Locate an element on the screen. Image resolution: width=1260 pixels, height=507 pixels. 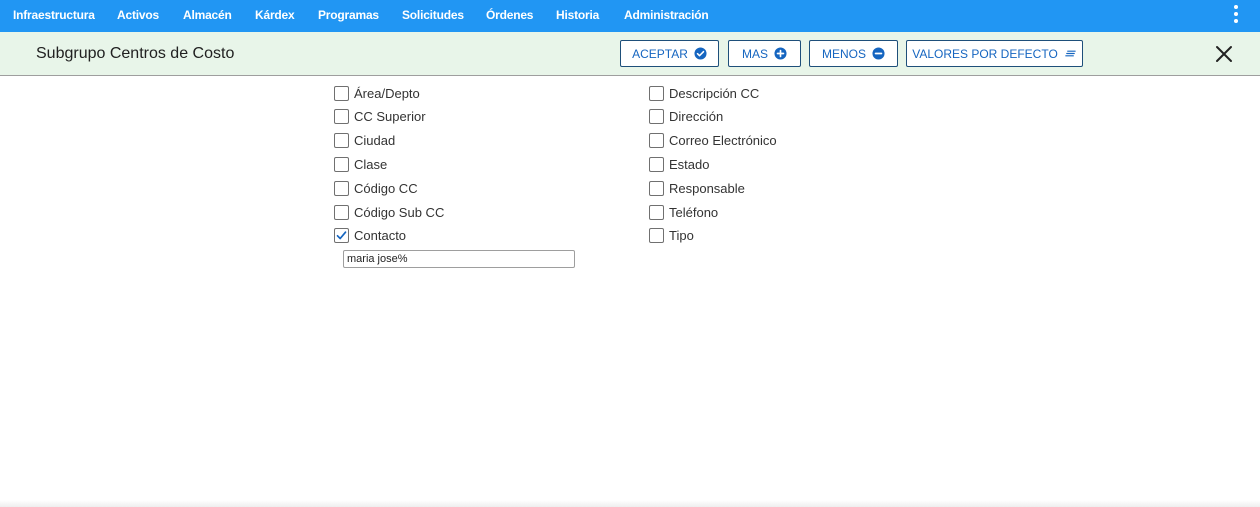
lines-icon is located at coordinates (1070, 53).